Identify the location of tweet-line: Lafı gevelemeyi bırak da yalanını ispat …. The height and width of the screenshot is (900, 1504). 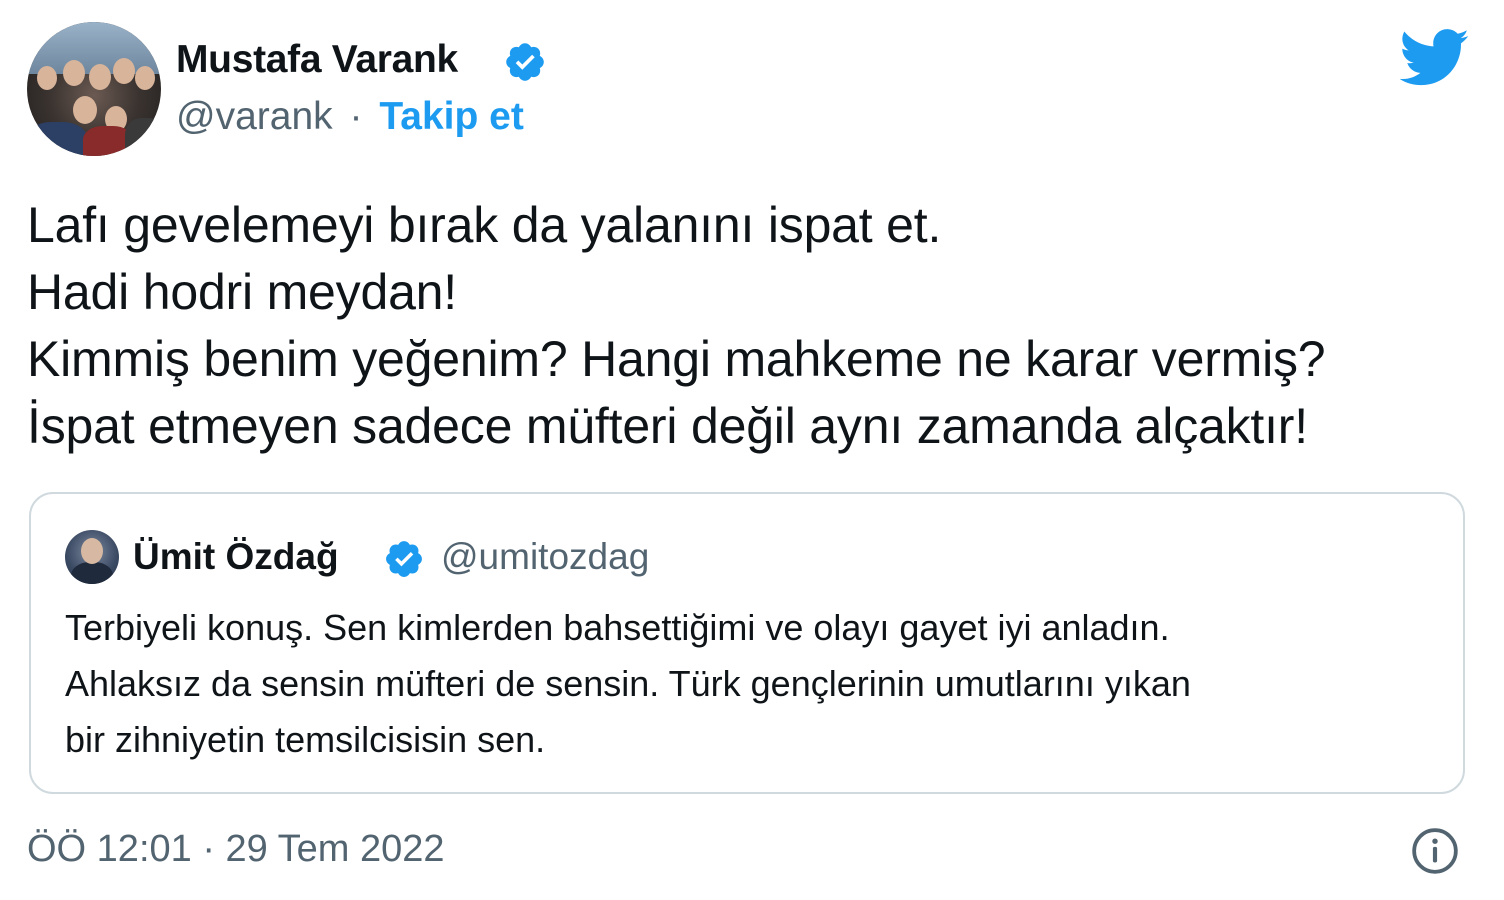
(484, 225).